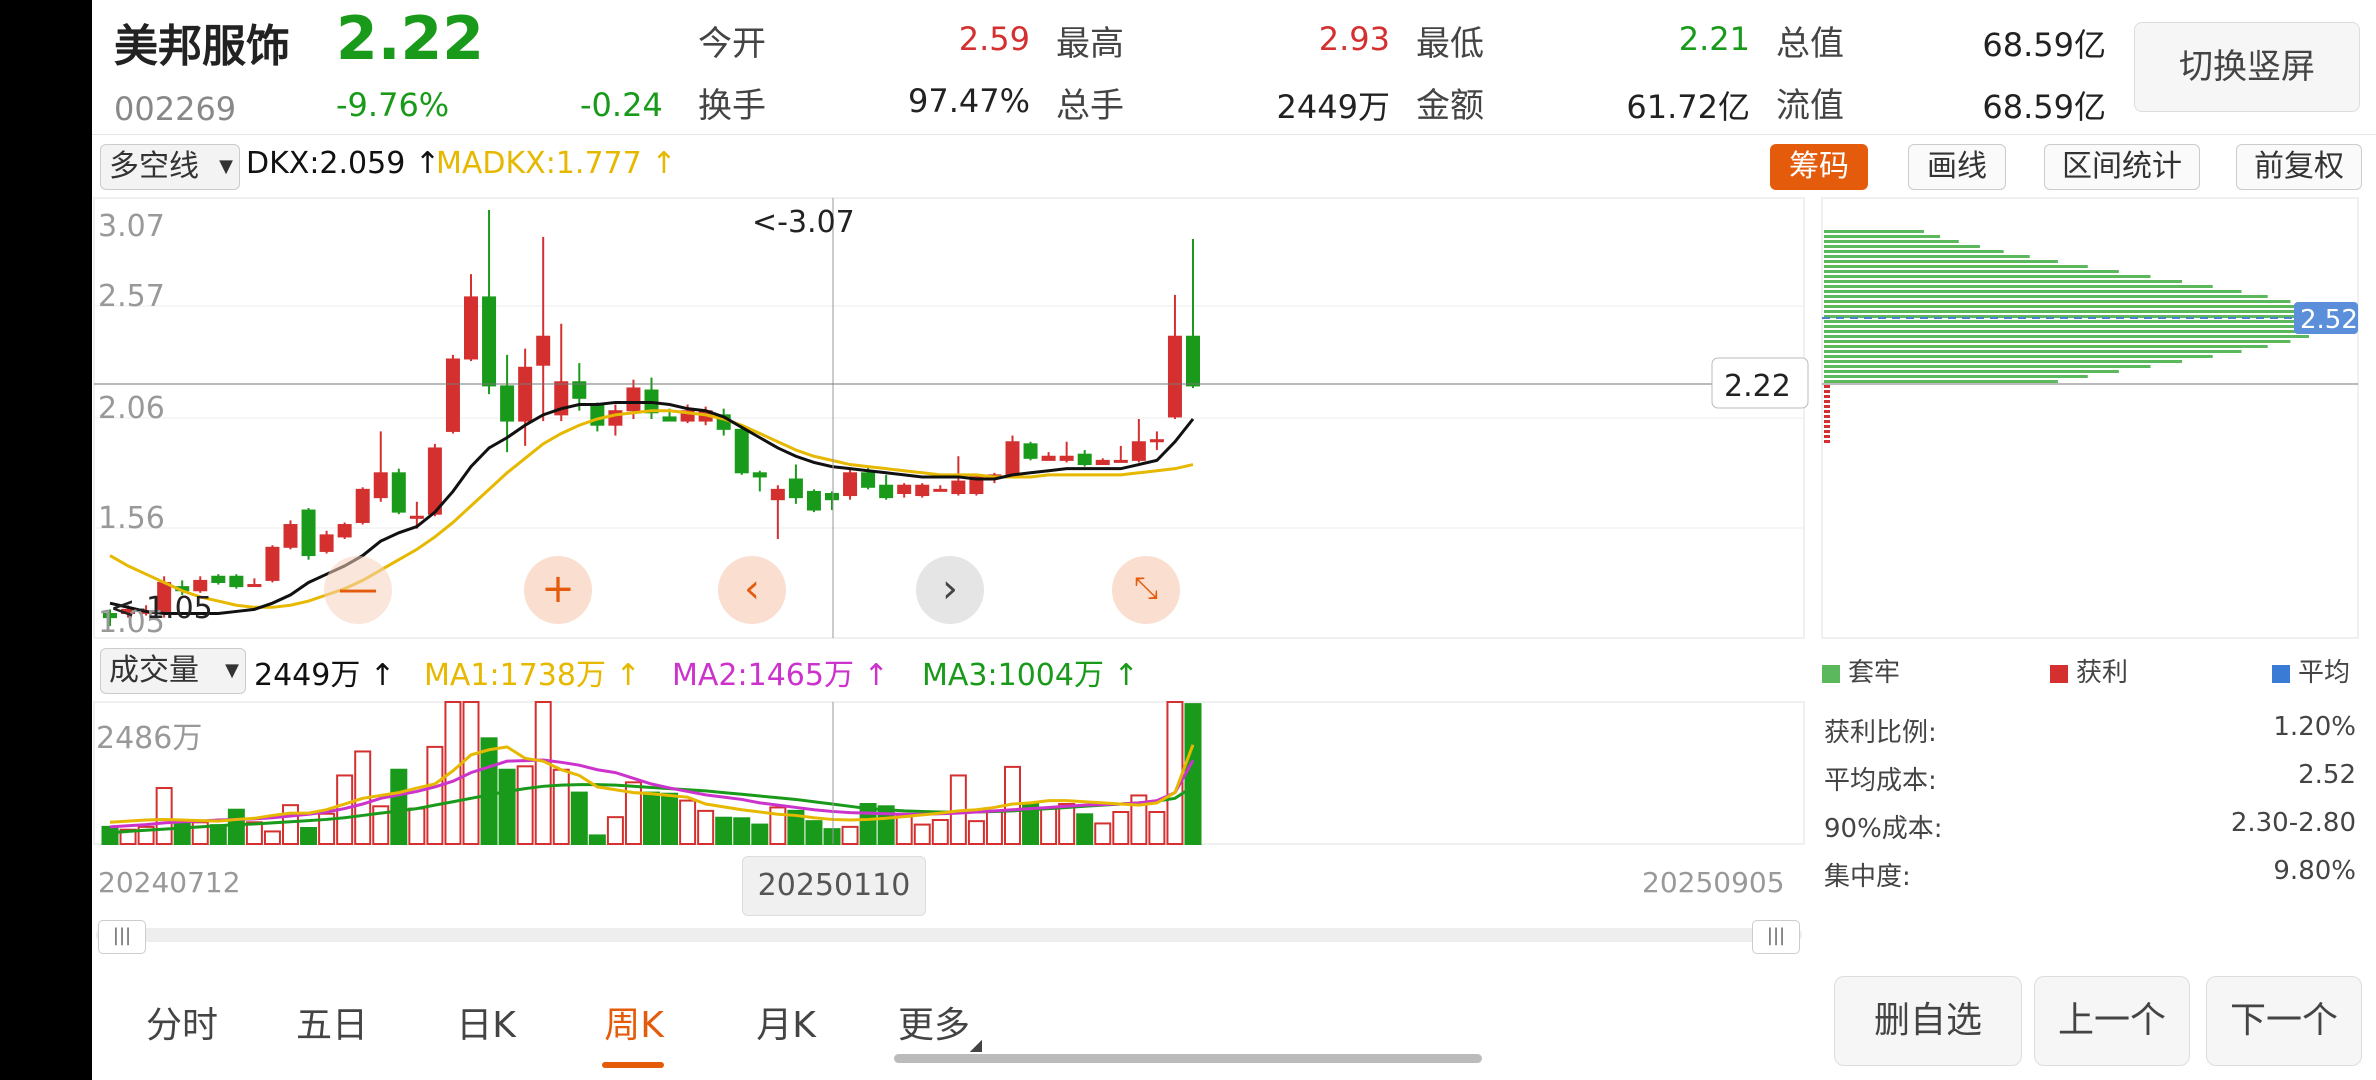 The image size is (2376, 1080). What do you see at coordinates (1928, 1021) in the screenshot?
I see `delete-watchlist-button: 删自选` at bounding box center [1928, 1021].